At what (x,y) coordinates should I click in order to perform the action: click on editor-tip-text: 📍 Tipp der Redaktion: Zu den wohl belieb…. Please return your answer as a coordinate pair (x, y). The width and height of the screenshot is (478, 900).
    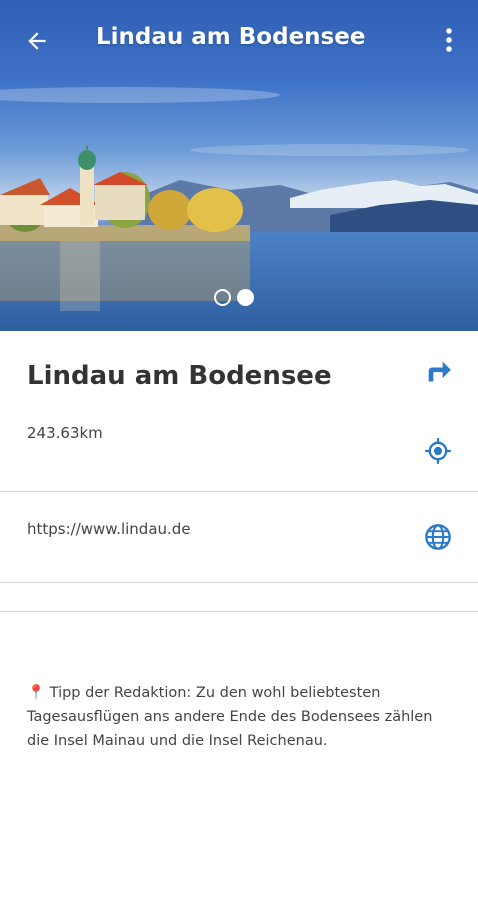
    Looking at the image, I should click on (230, 717).